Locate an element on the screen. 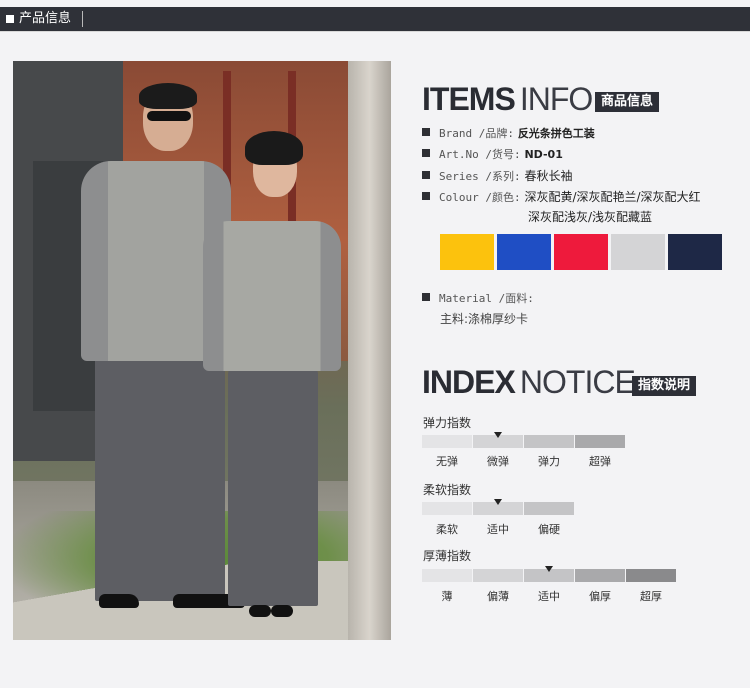 This screenshot has width=750, height=688. color-swatch-red is located at coordinates (581, 252).